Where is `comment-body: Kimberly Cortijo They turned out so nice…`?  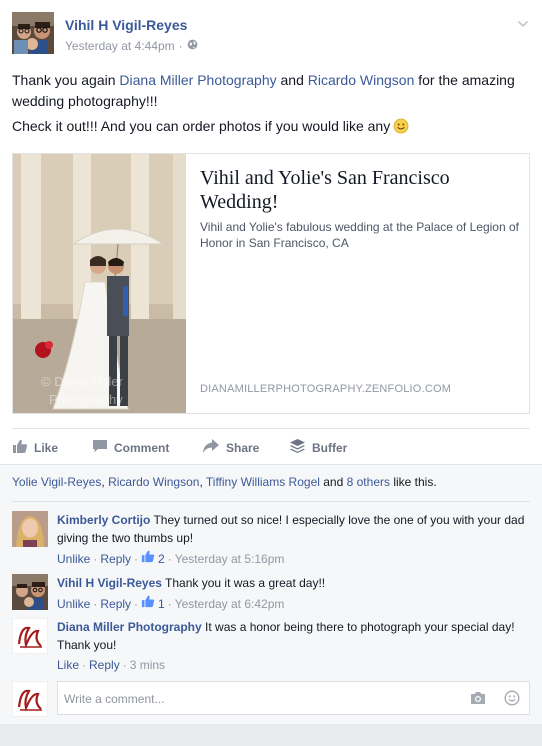 comment-body: Kimberly Cortijo They turned out so nice… is located at coordinates (292, 539).